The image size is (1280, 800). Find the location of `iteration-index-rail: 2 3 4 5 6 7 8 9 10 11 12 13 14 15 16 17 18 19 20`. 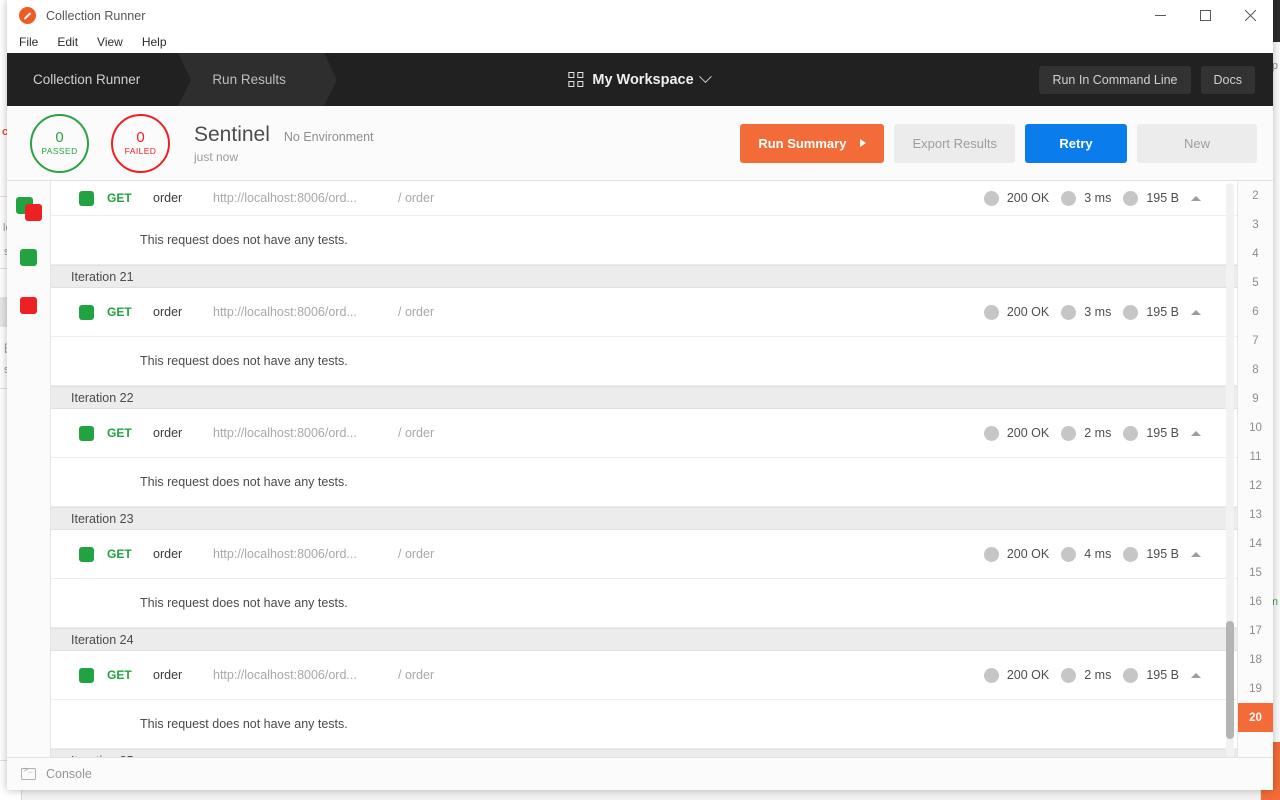

iteration-index-rail: 2 3 4 5 6 7 8 9 10 11 12 13 14 15 16 17 18 19 20 is located at coordinates (1255, 469).